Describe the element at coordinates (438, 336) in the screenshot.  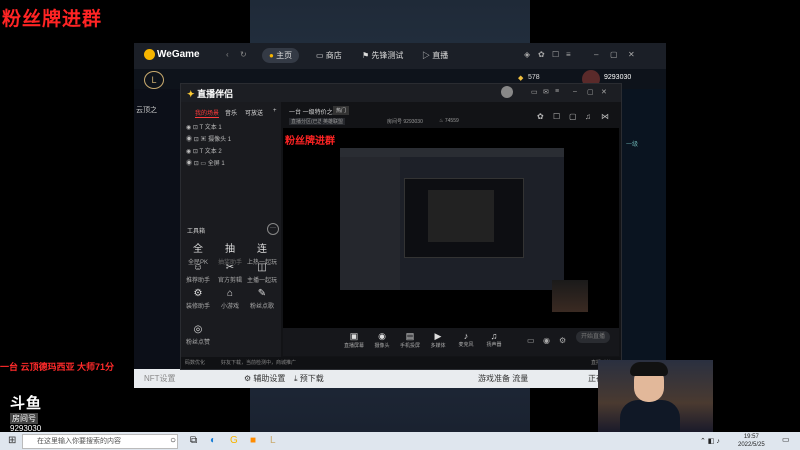
I see `play-icon: ▶` at that location.